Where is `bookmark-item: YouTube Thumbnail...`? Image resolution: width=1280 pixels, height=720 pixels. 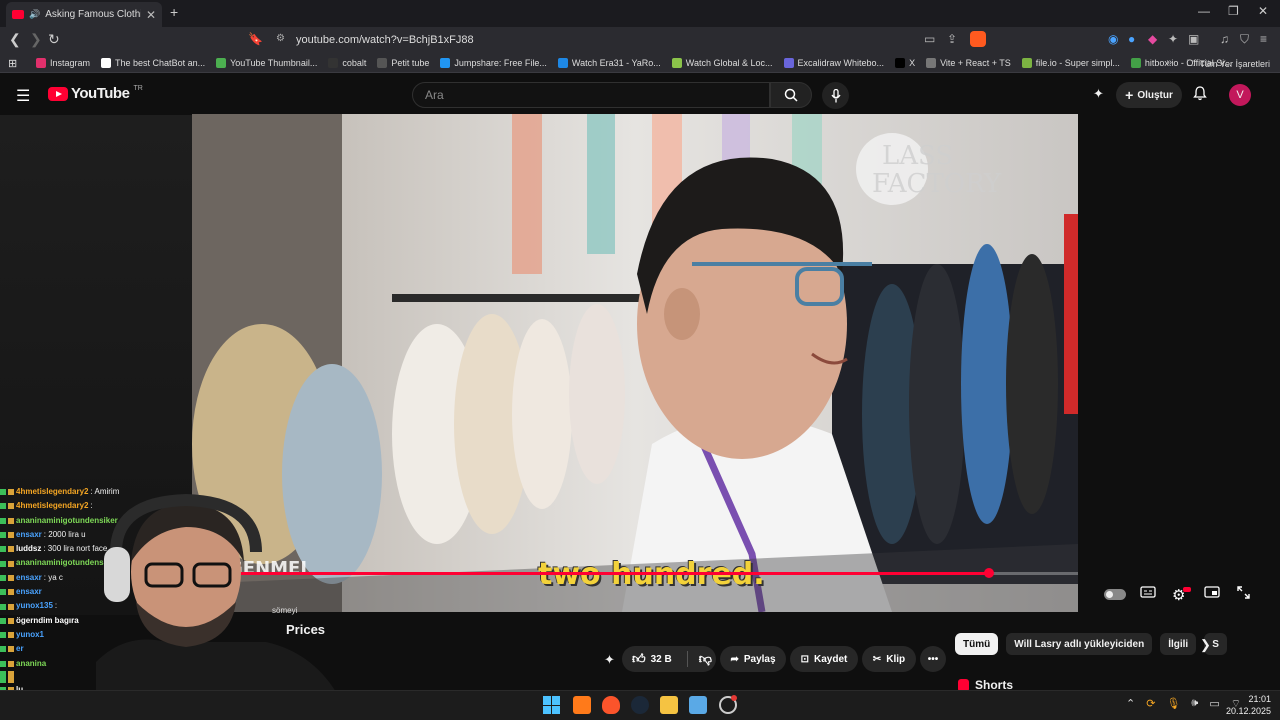
bookmark-item: YouTube Thumbnail... is located at coordinates (267, 62).